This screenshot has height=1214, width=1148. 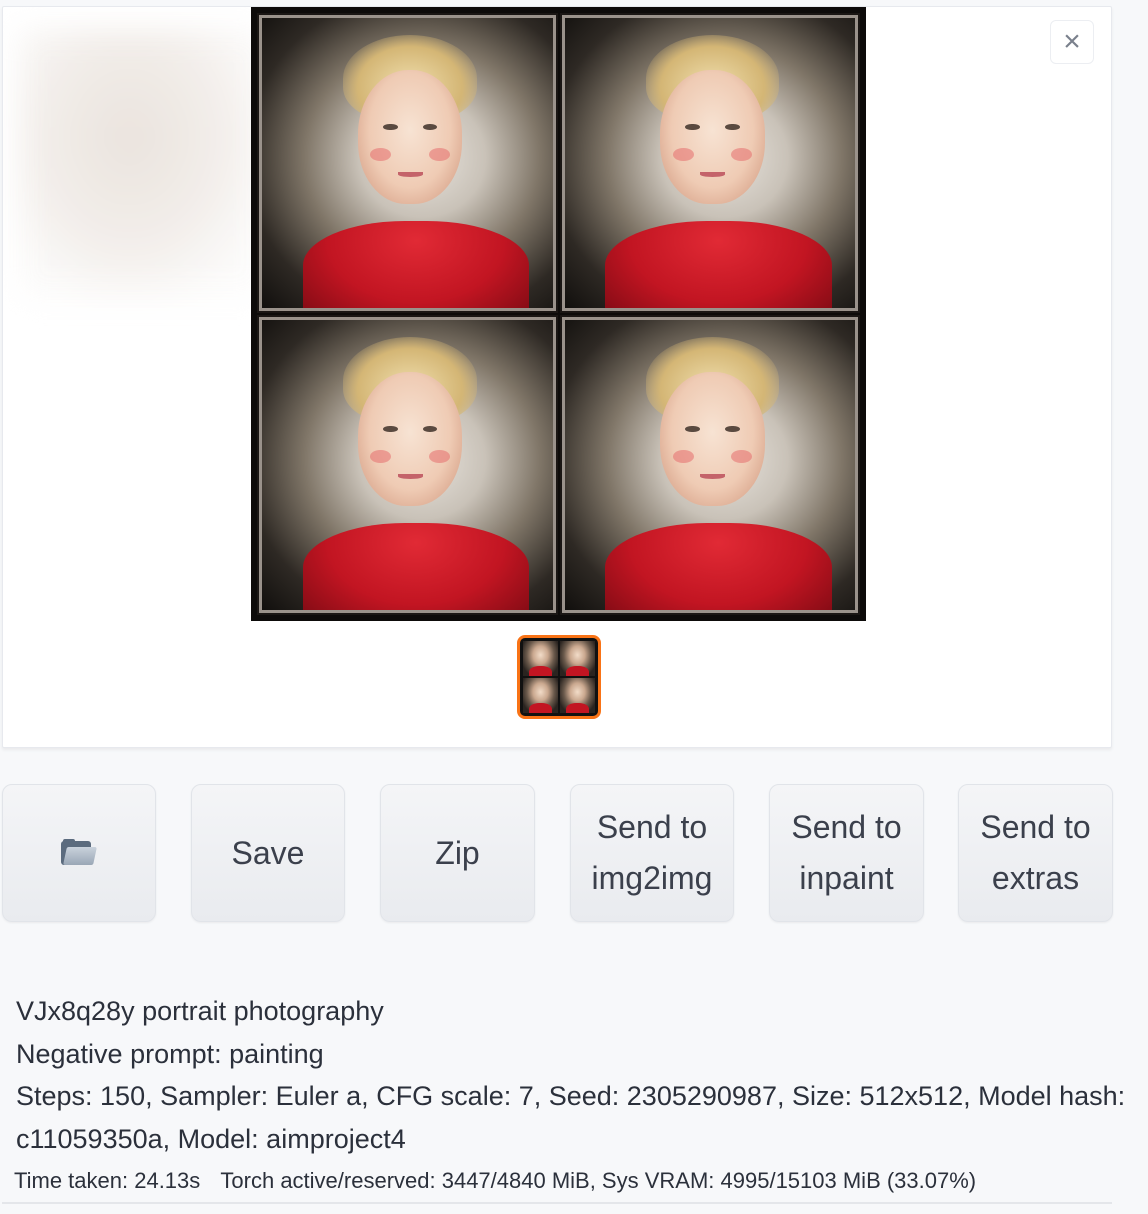 I want to click on send-to-inpaint-button: Send to inpaint, so click(x=846, y=853).